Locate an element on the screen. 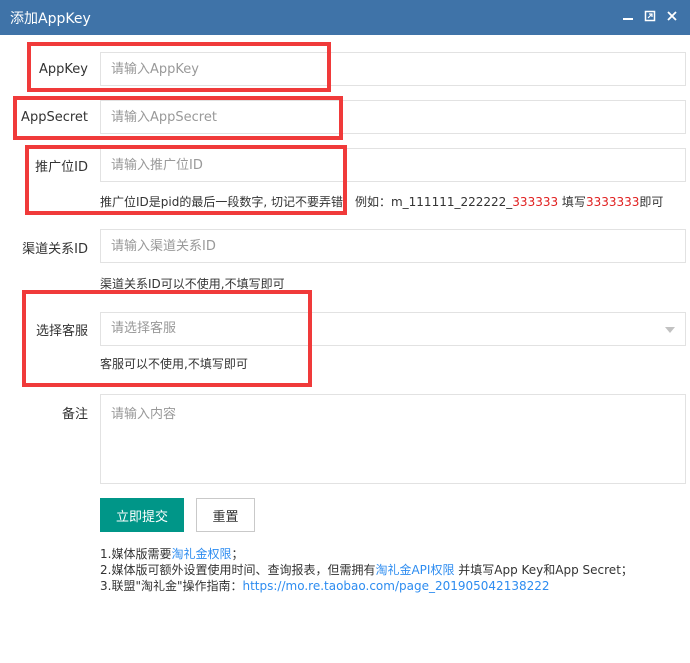 This screenshot has width=690, height=663. reset-button: 重置 is located at coordinates (225, 515).